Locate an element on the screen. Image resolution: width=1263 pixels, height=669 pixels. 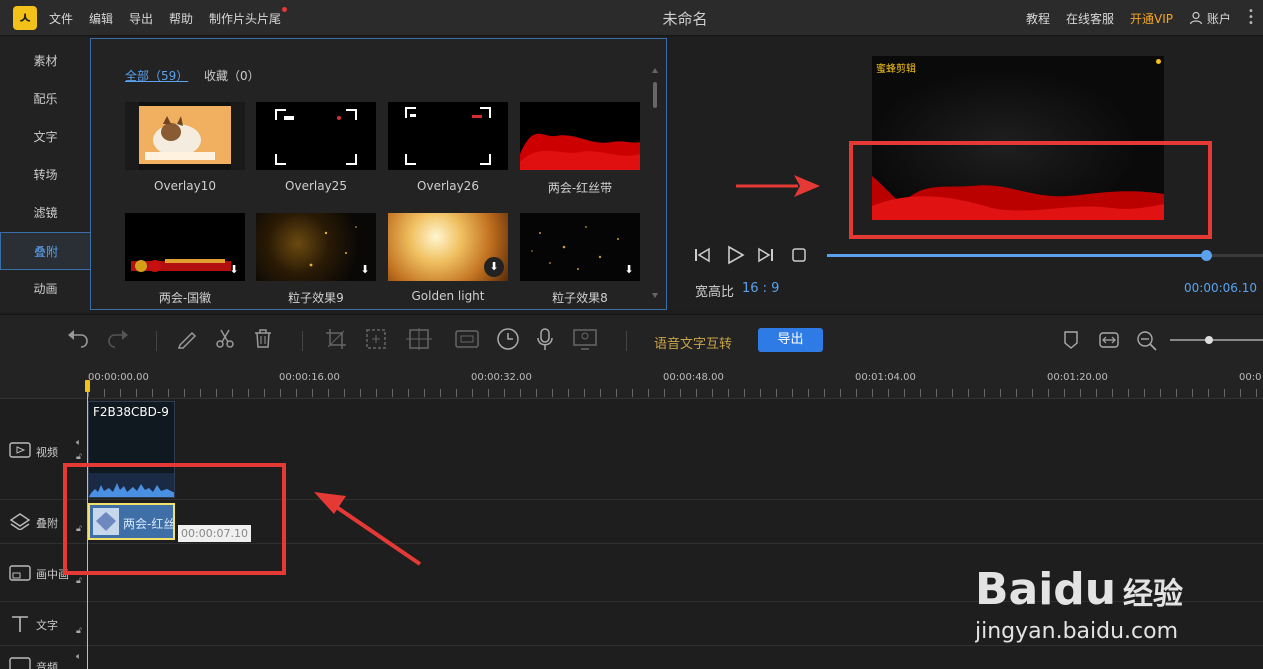
preview-progress-bar is located at coordinates (1045, 255).